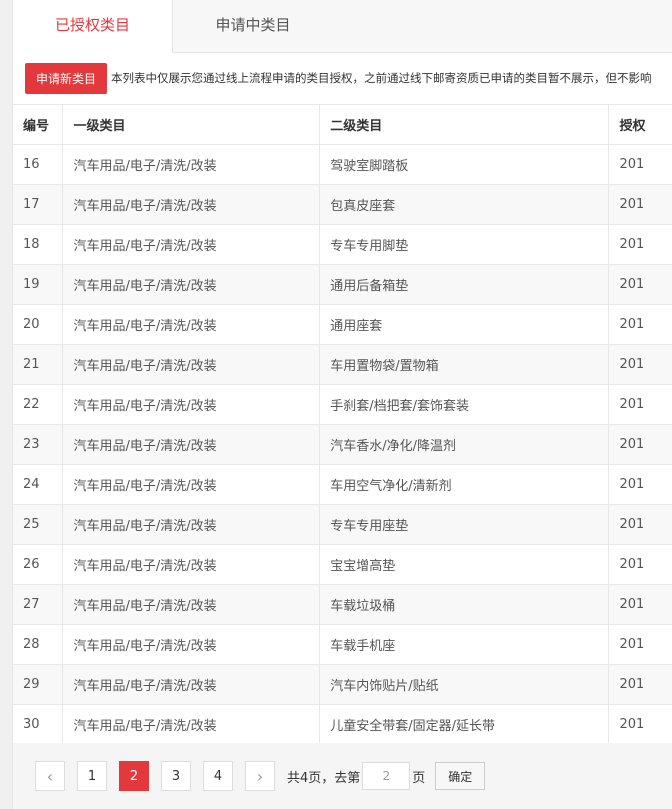  I want to click on tab-authorized: 已授权类目, so click(93, 26).